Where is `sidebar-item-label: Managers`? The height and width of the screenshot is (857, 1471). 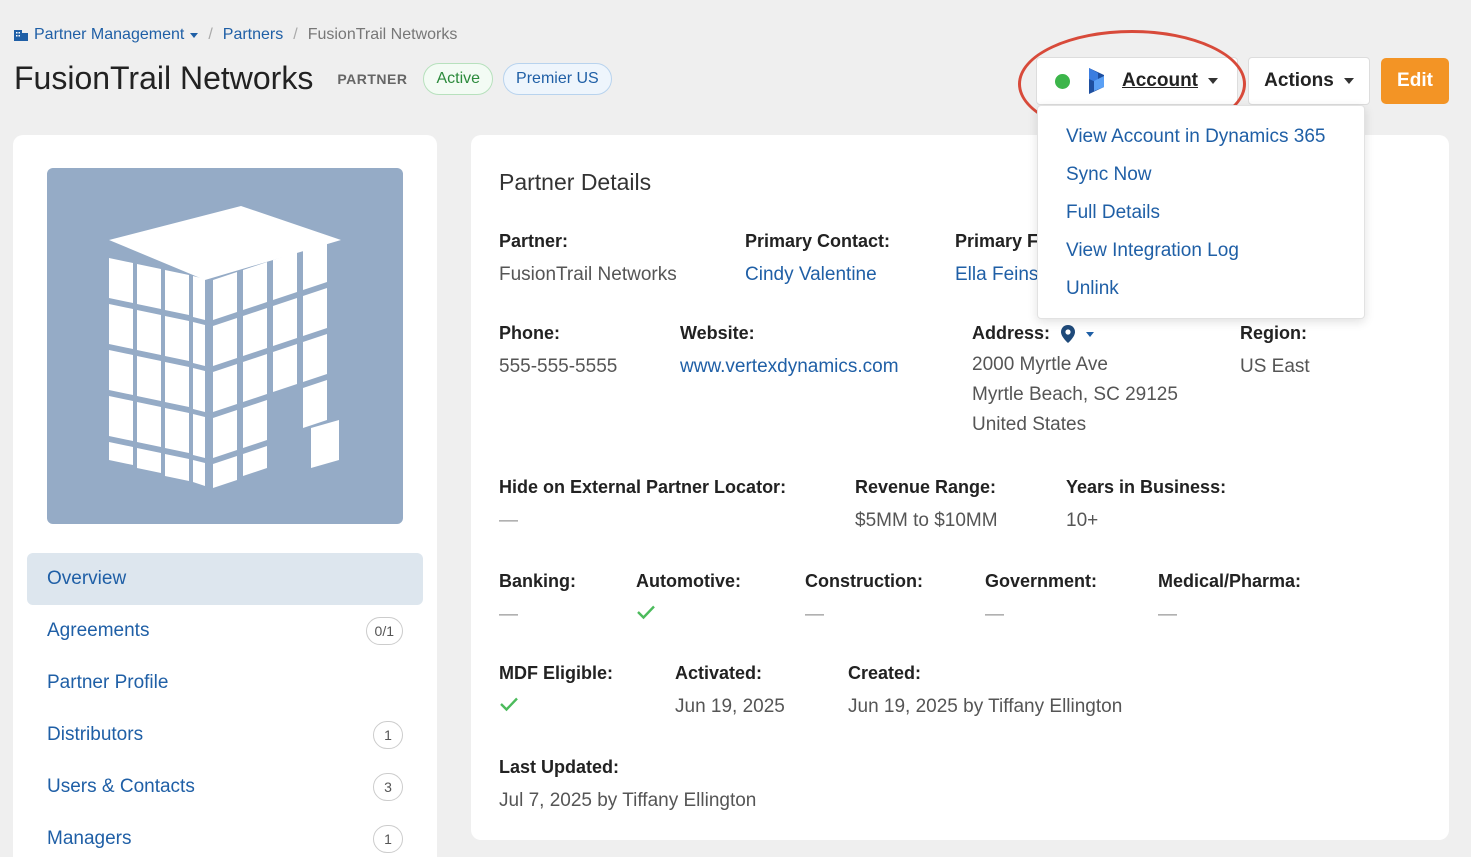 sidebar-item-label: Managers is located at coordinates (89, 838).